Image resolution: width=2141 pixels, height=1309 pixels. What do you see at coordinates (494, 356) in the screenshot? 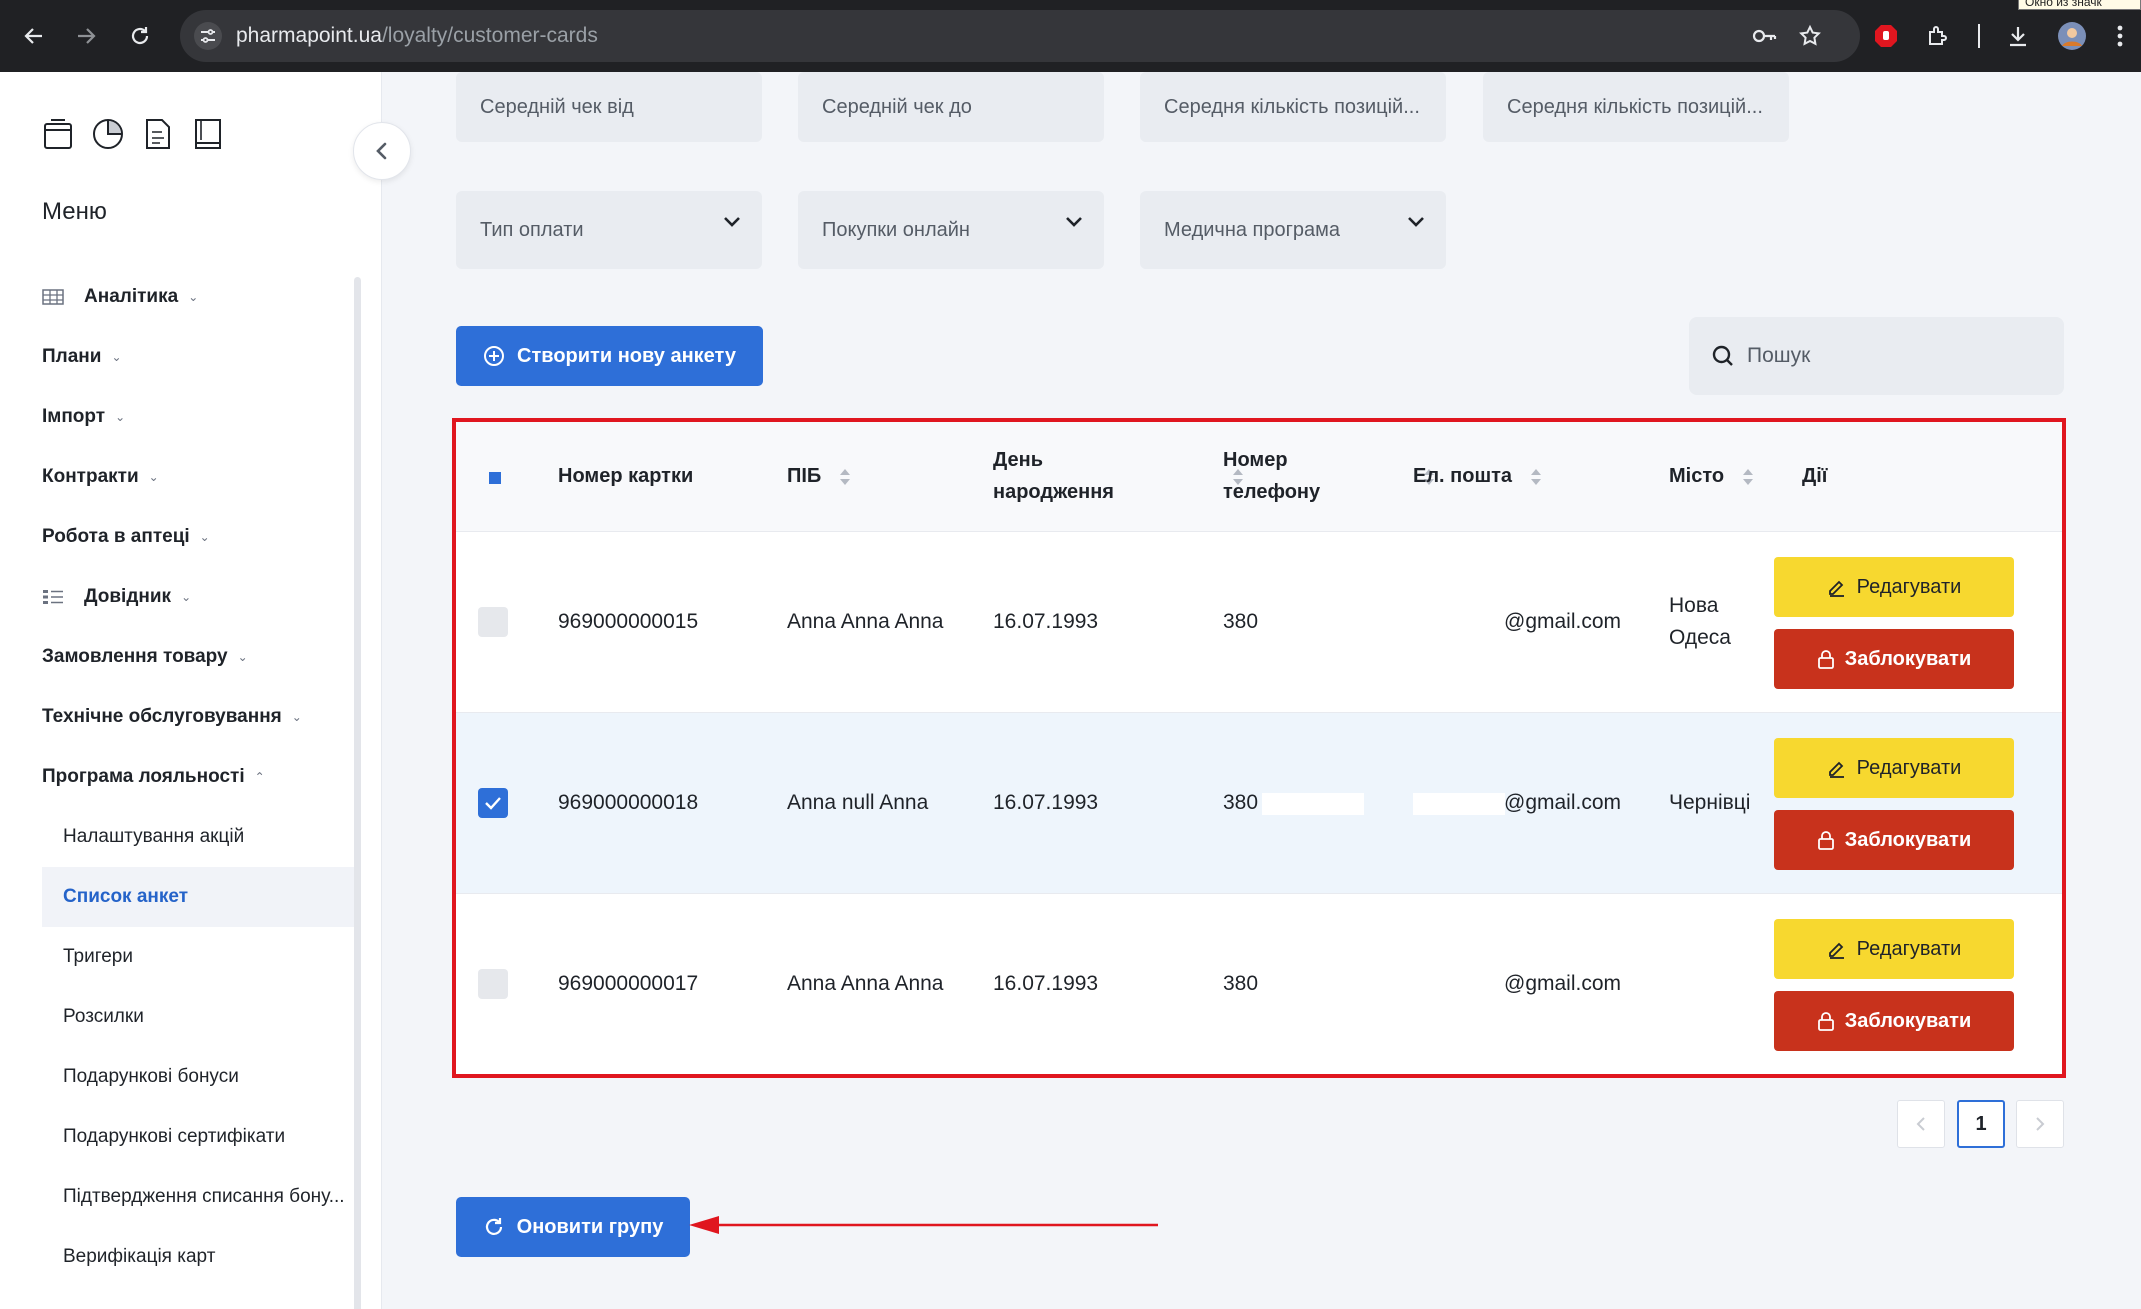
I see `plus-circle-icon` at bounding box center [494, 356].